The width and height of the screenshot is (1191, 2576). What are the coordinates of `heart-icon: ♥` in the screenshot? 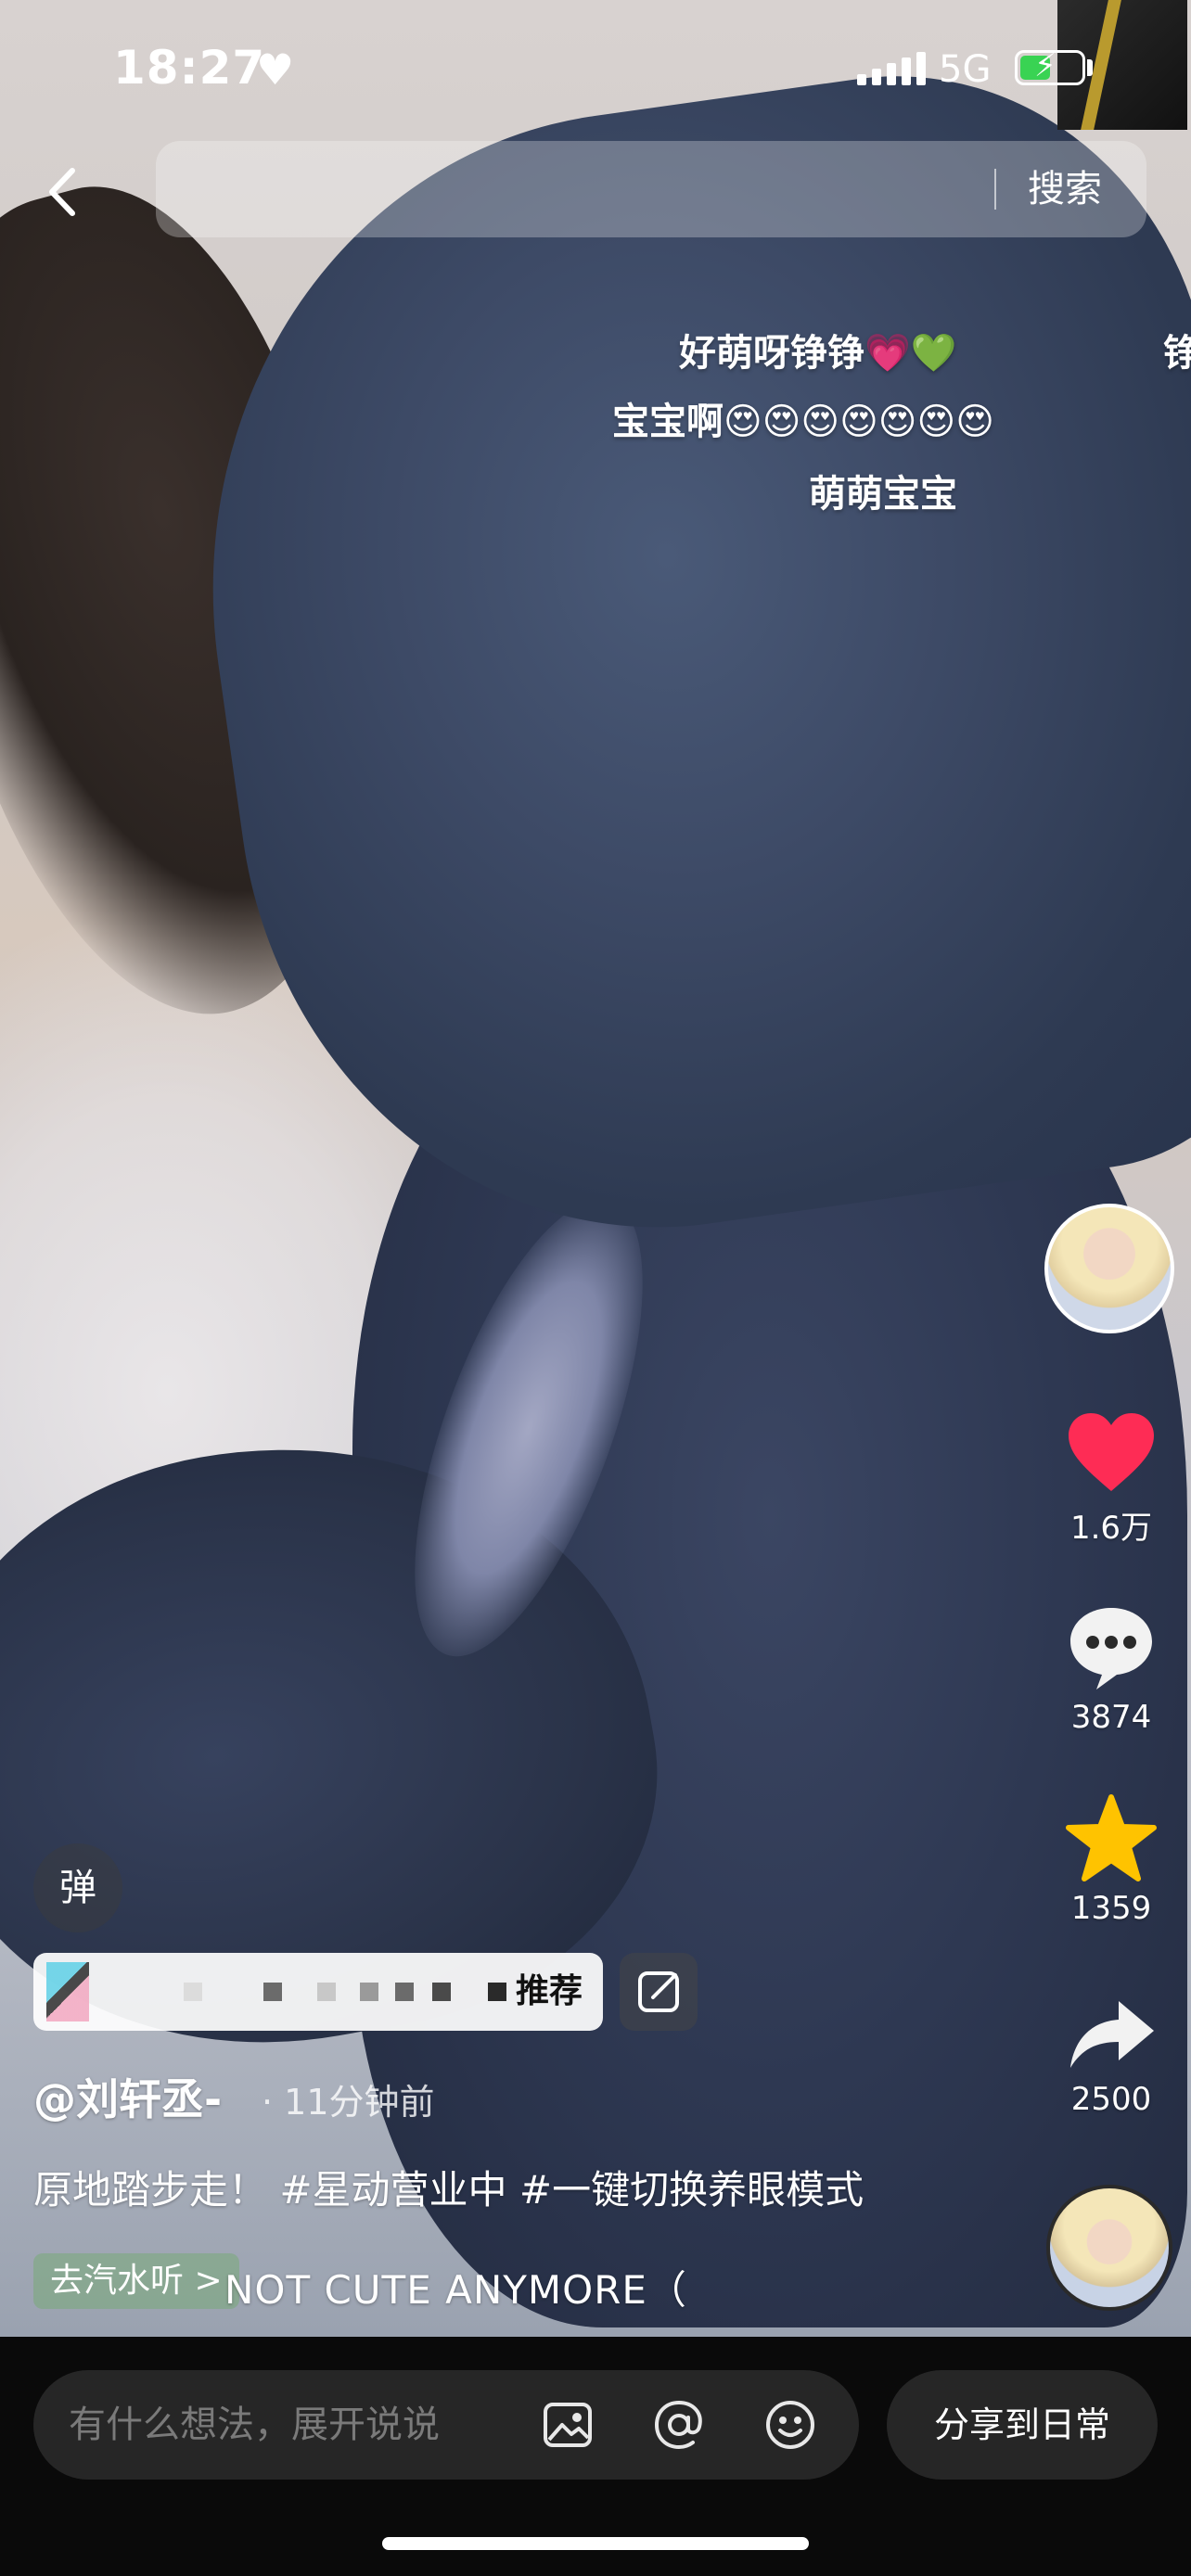 It's located at (275, 70).